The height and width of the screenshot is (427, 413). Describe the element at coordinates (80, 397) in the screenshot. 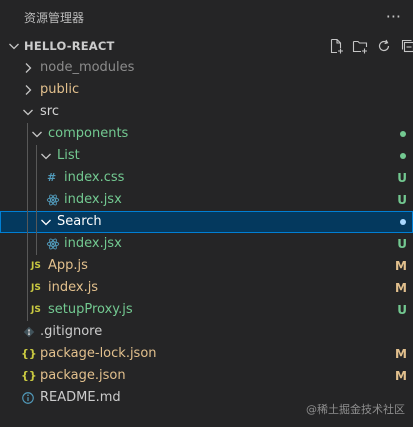

I see `tree-item-label: README.md` at that location.